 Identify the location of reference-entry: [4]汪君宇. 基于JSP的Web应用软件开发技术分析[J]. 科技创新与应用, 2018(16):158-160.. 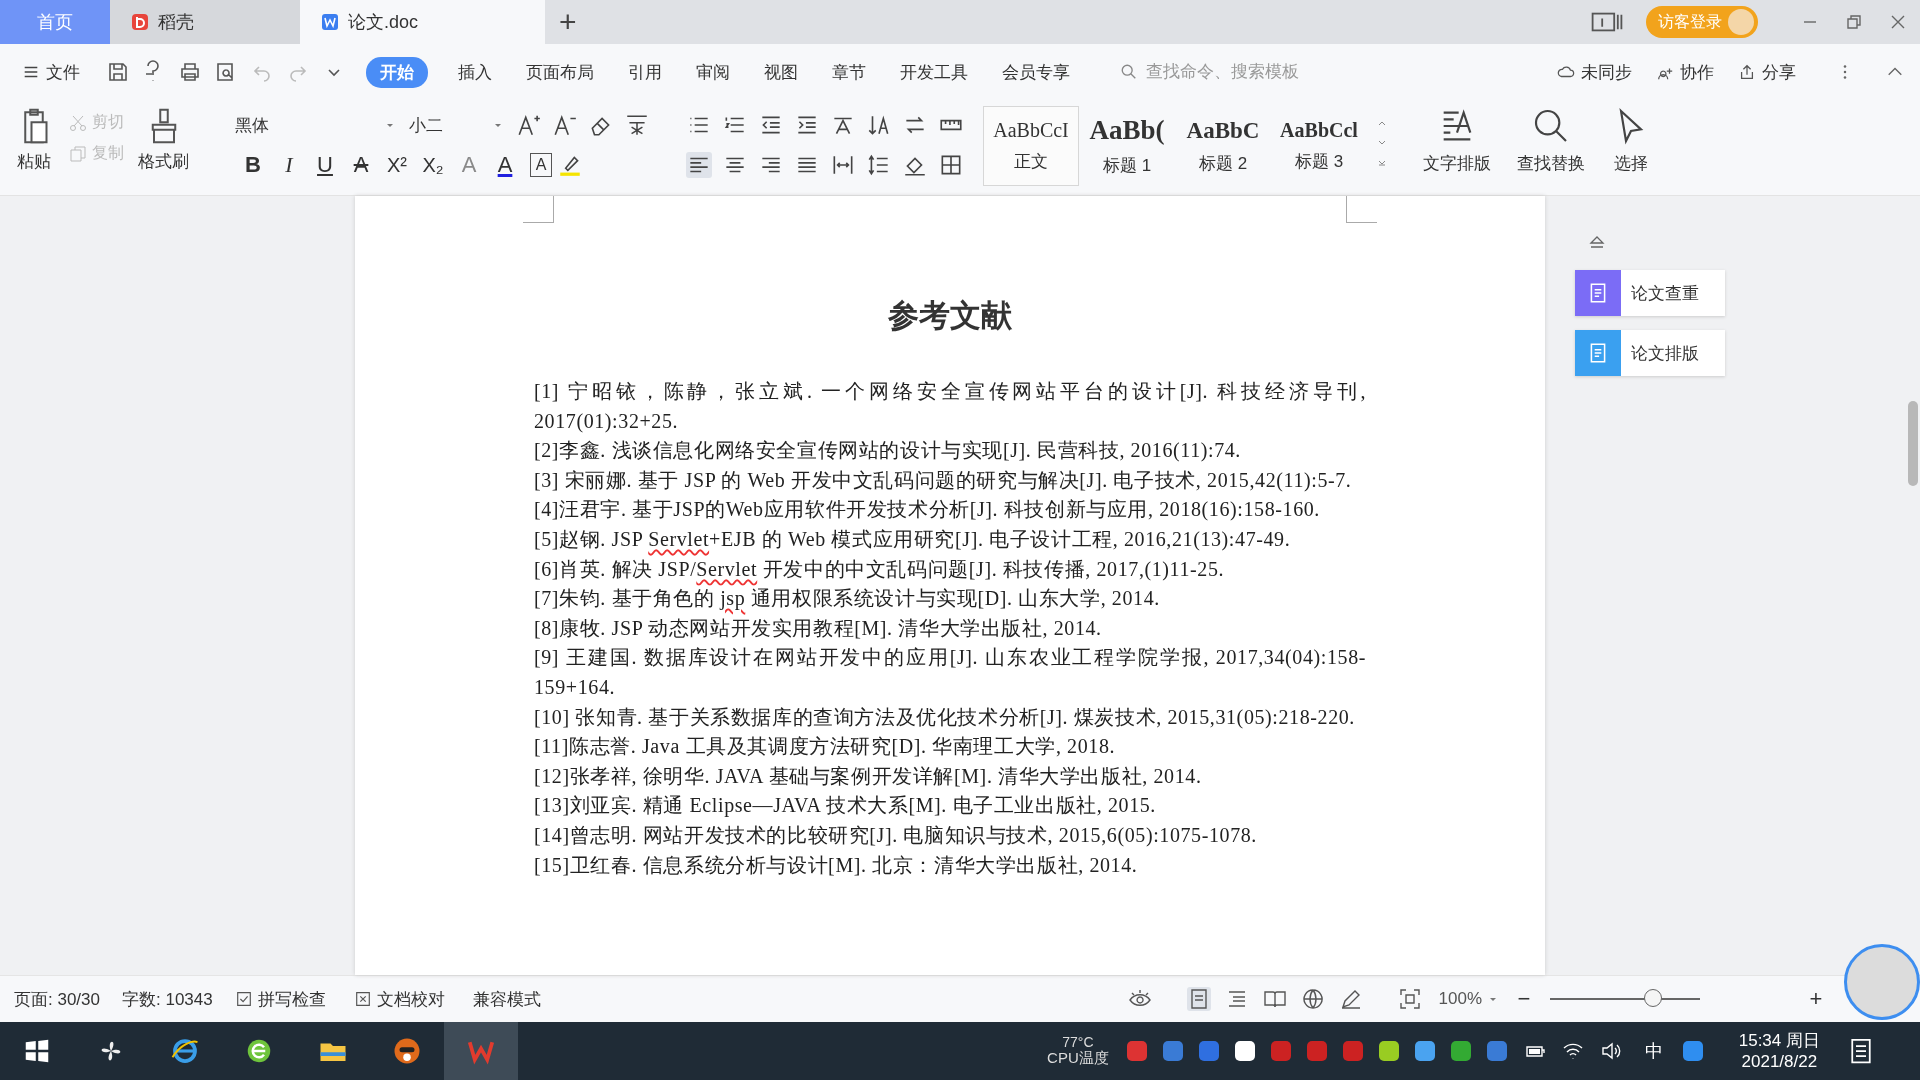
(927, 510).